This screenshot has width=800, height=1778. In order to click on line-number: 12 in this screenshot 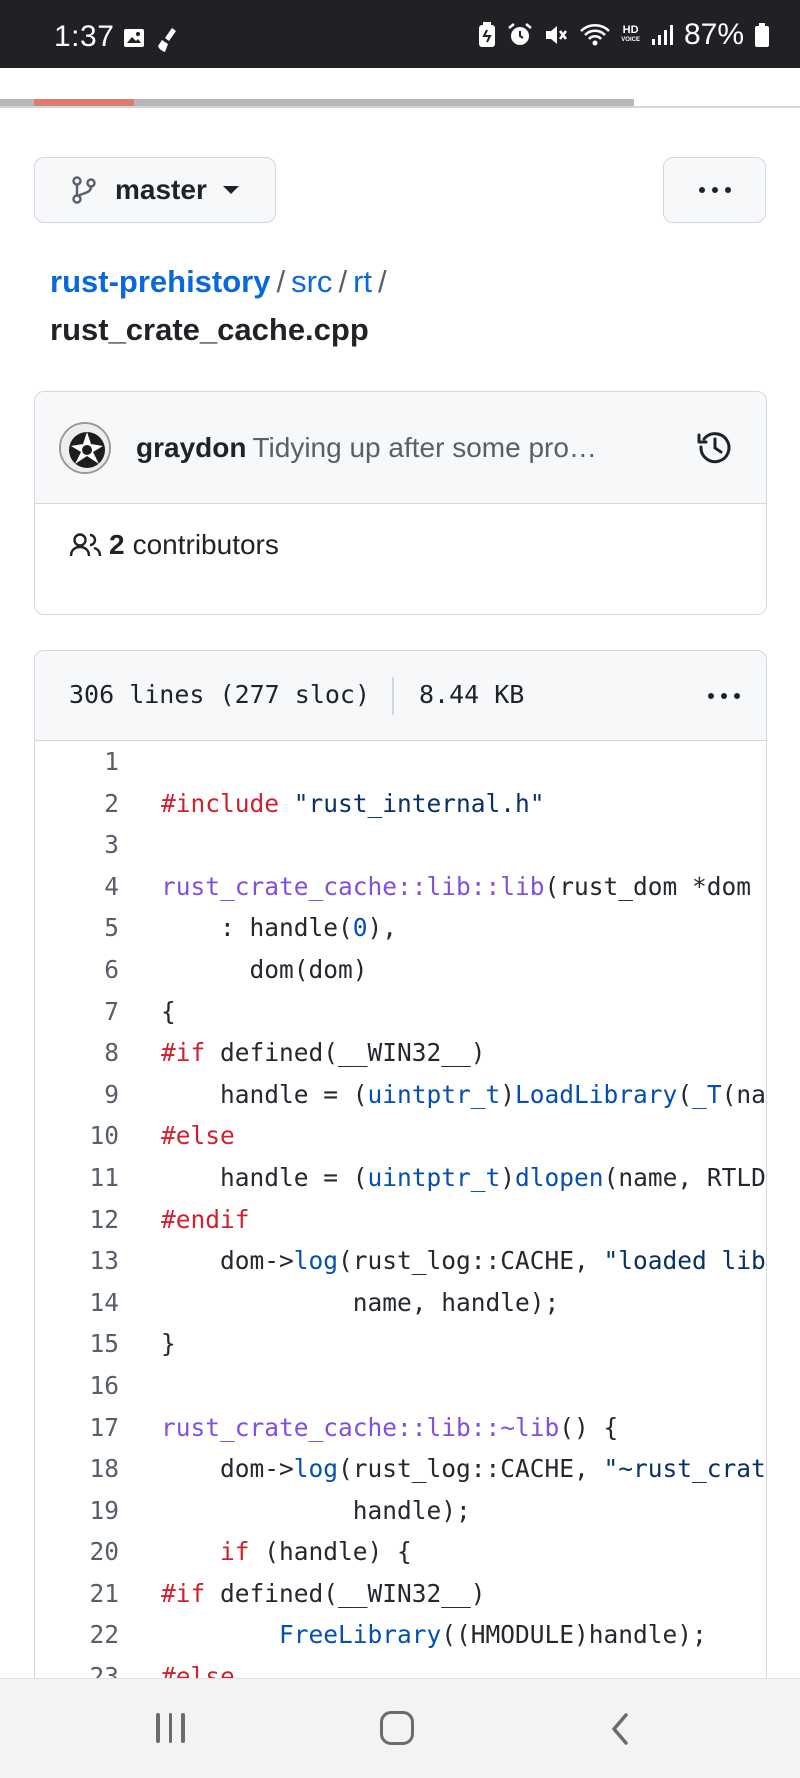, I will do `click(77, 1220)`.